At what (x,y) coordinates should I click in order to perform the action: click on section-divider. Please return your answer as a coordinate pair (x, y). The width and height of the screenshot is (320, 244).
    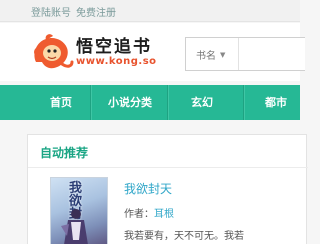
    Looking at the image, I should click on (168, 167).